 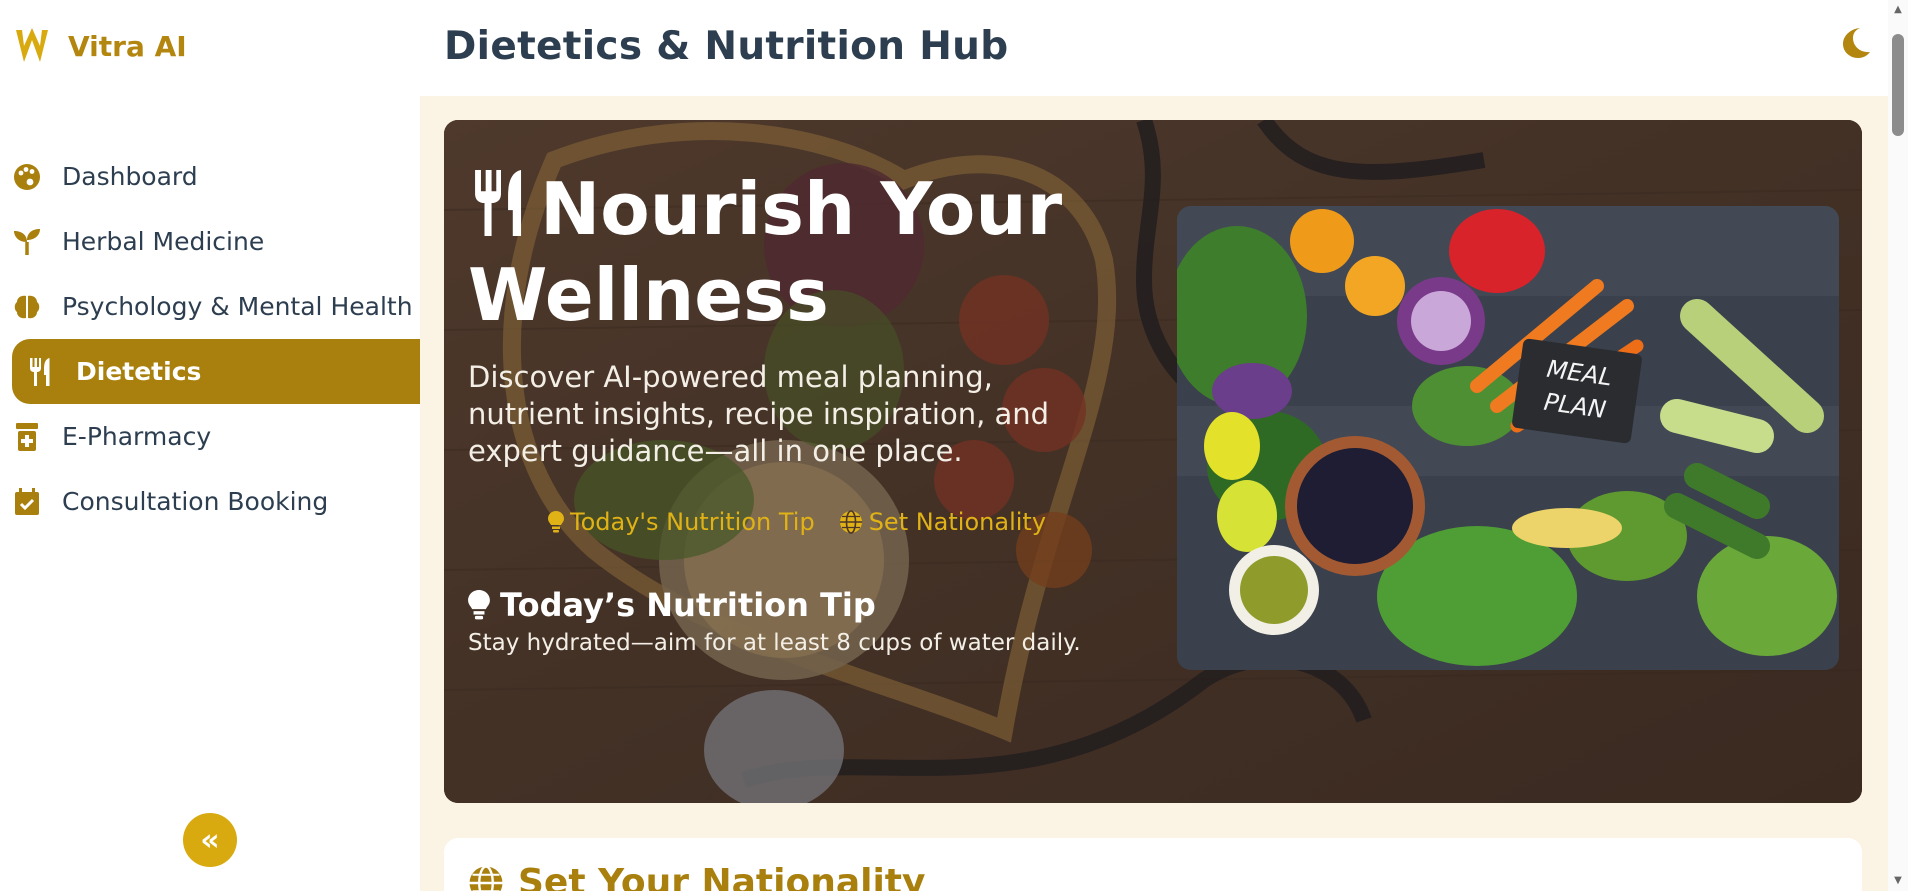 What do you see at coordinates (127, 46) in the screenshot?
I see `brand-name: Vitra AI` at bounding box center [127, 46].